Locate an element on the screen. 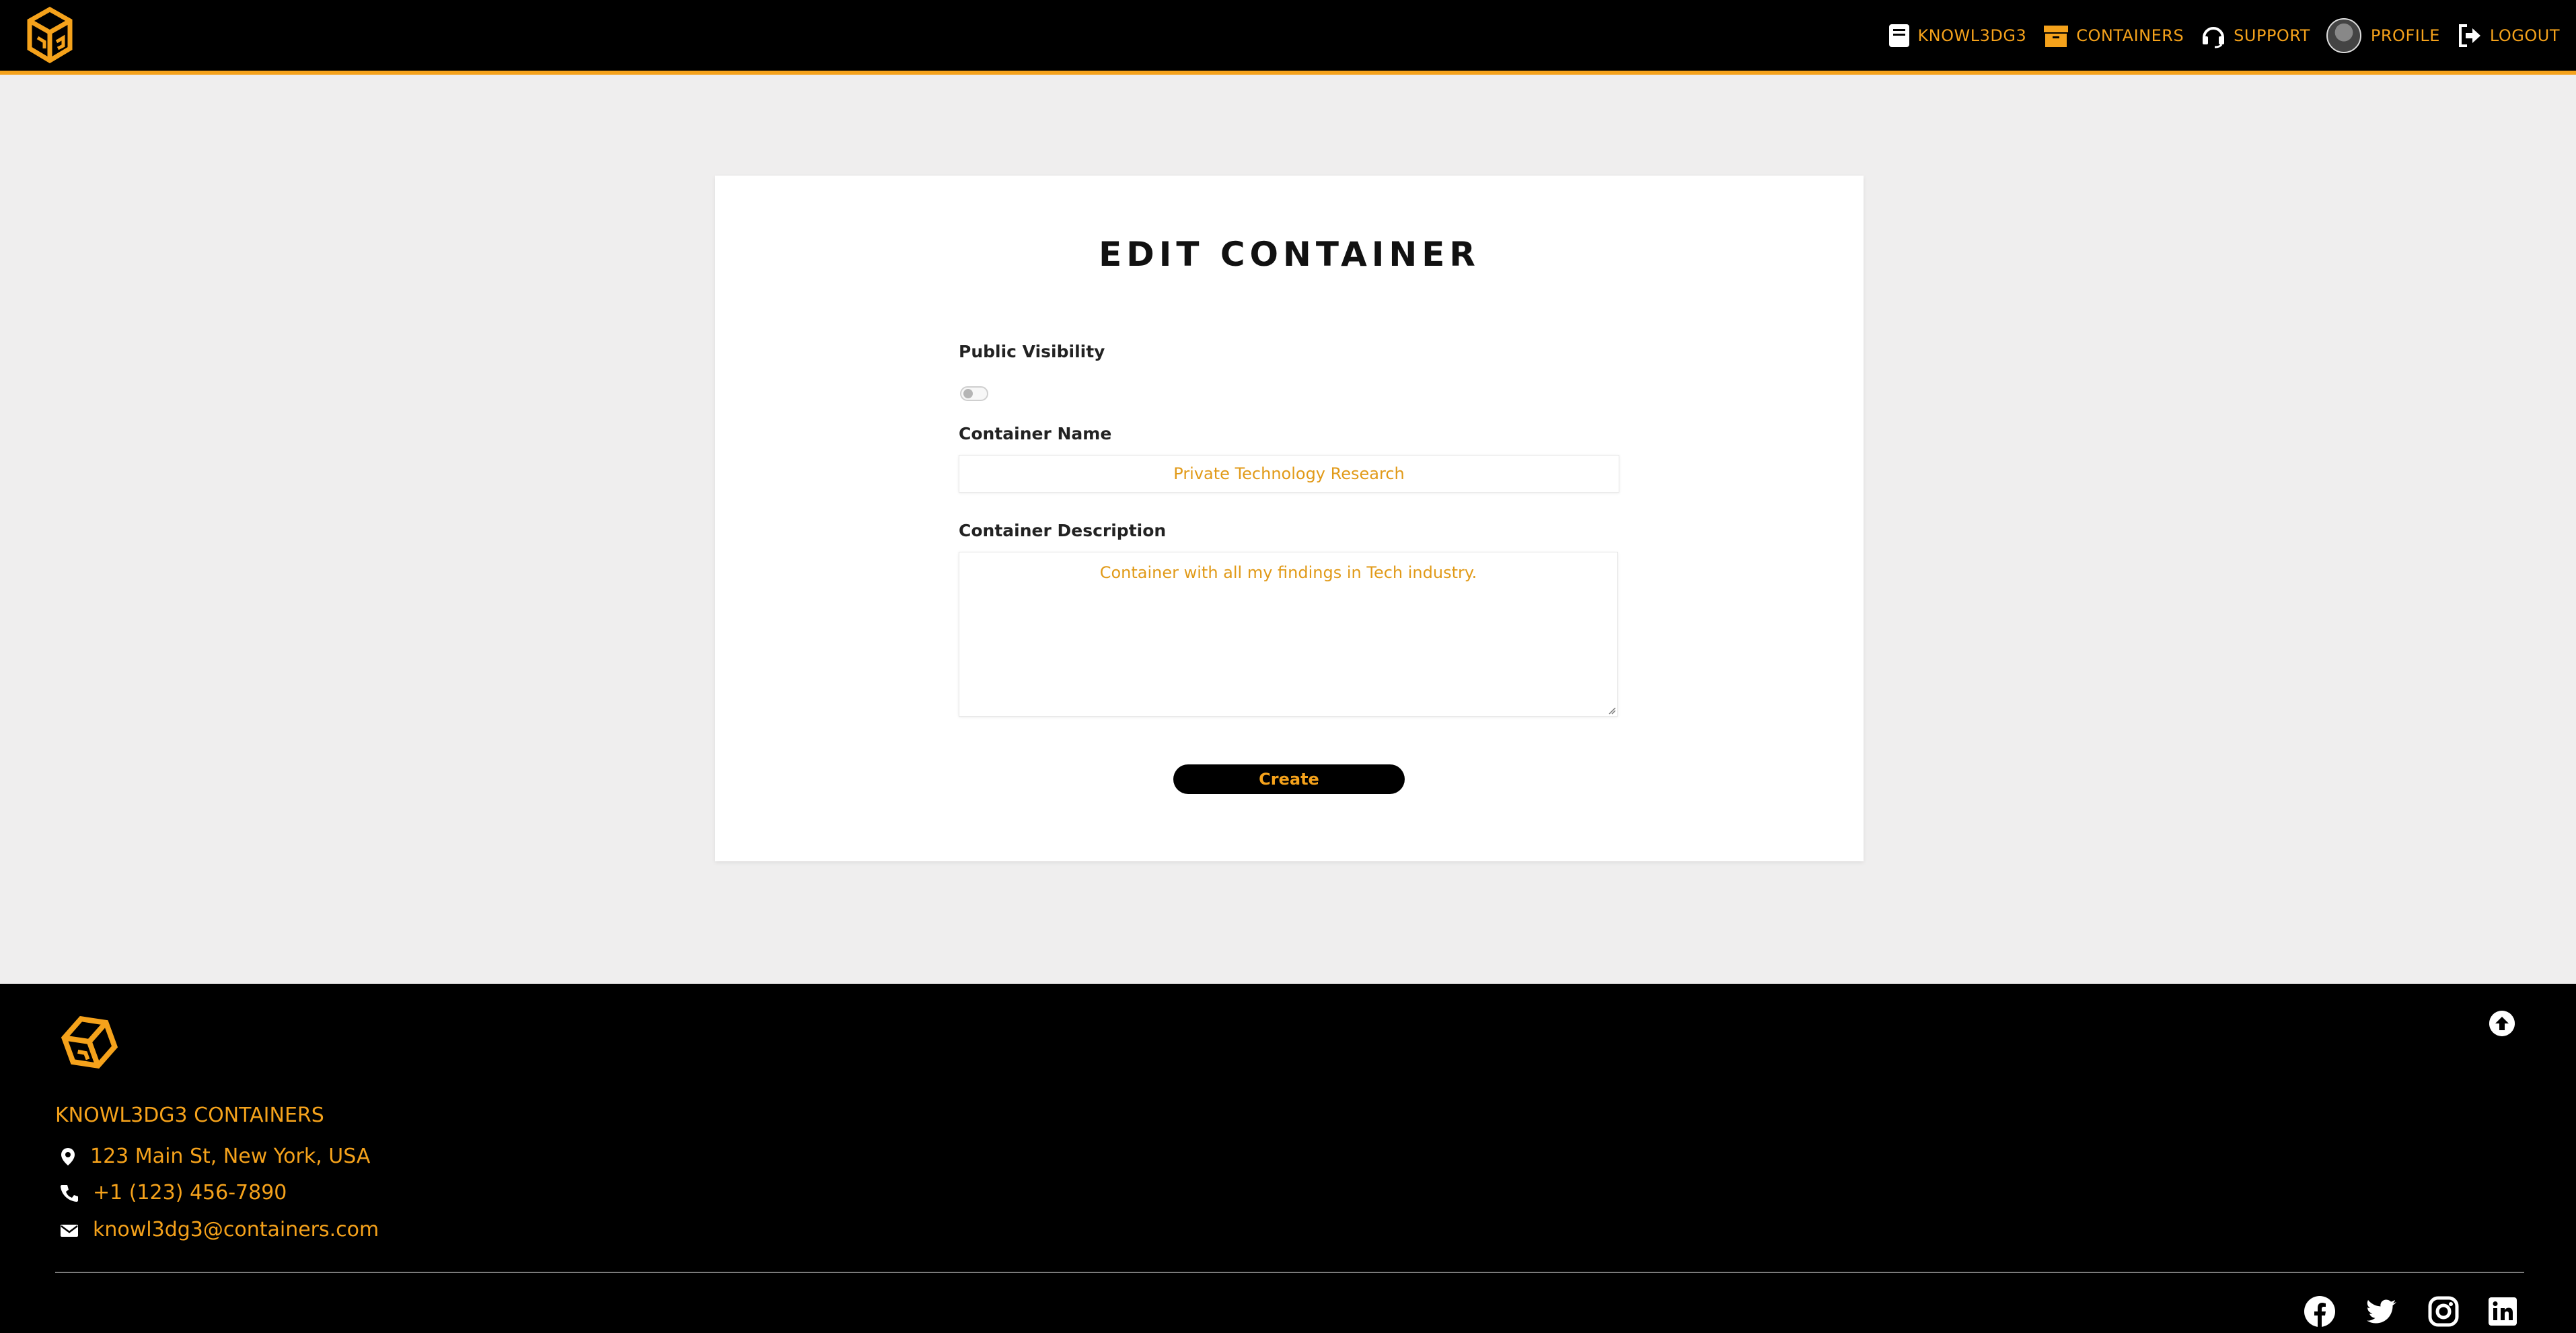 The height and width of the screenshot is (1333, 2576). book-icon is located at coordinates (1899, 35).